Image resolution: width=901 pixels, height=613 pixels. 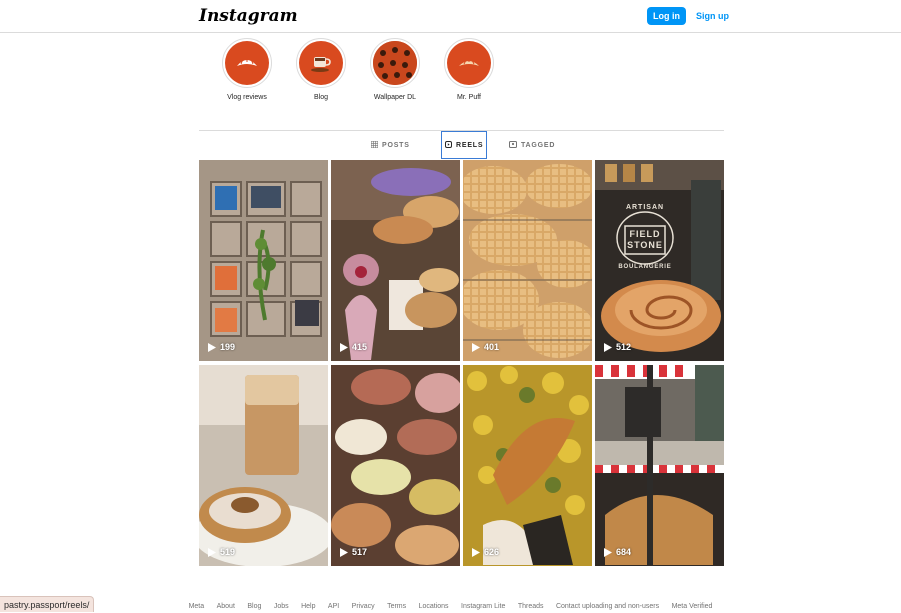 I want to click on views-counter: 626, so click(x=485, y=552).